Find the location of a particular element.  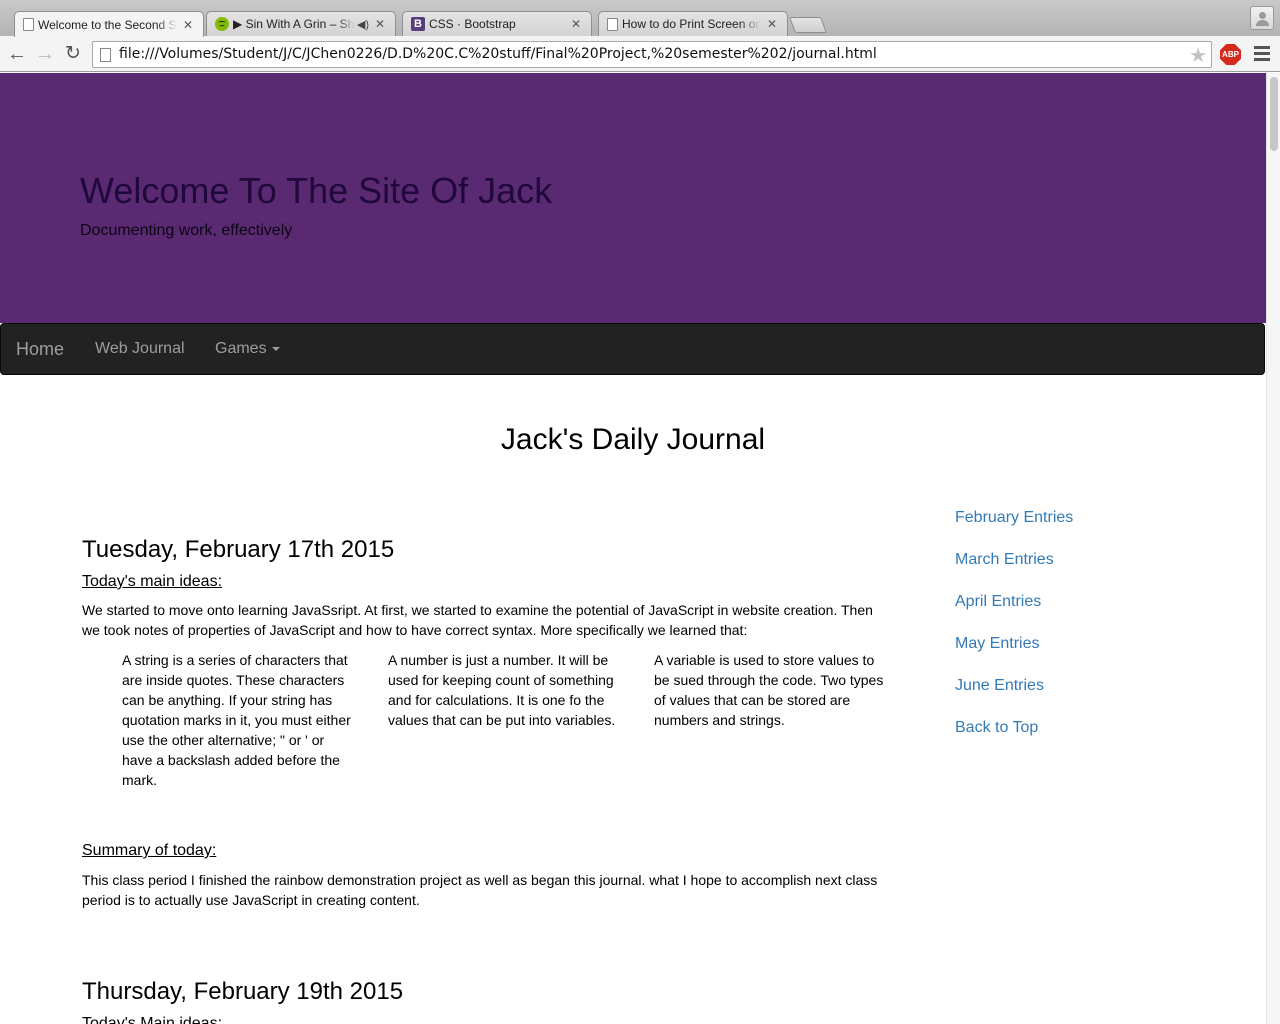

caret-down-icon is located at coordinates (275, 348).